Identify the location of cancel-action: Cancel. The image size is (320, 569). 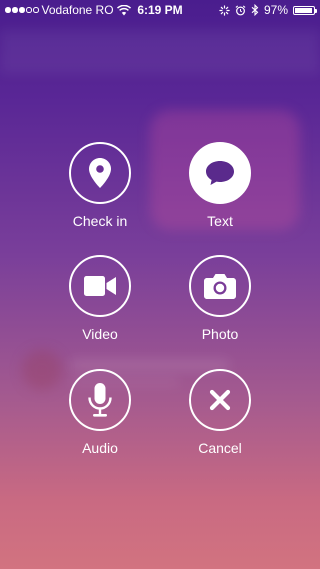
(220, 412).